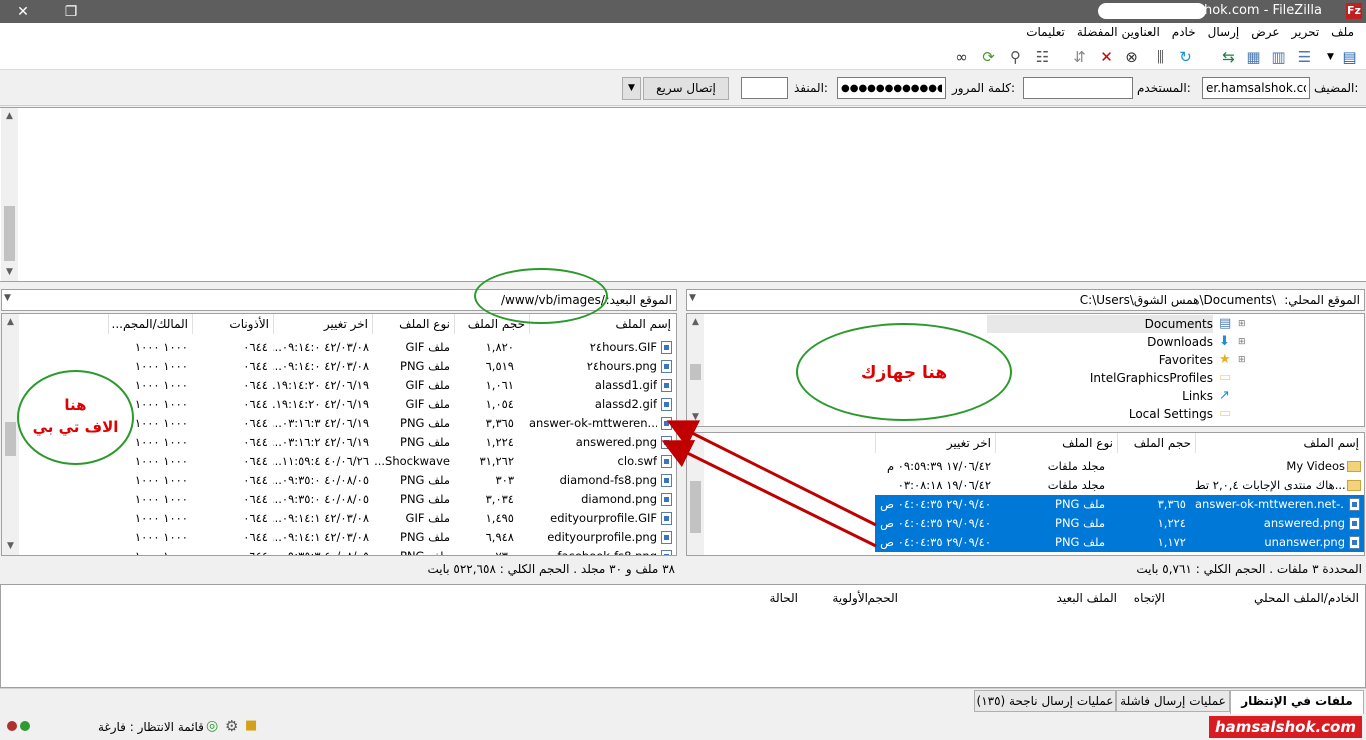 This screenshot has height=740, width=1366. Describe the element at coordinates (784, 598) in the screenshot. I see `queue-header-status: الحالة` at that location.